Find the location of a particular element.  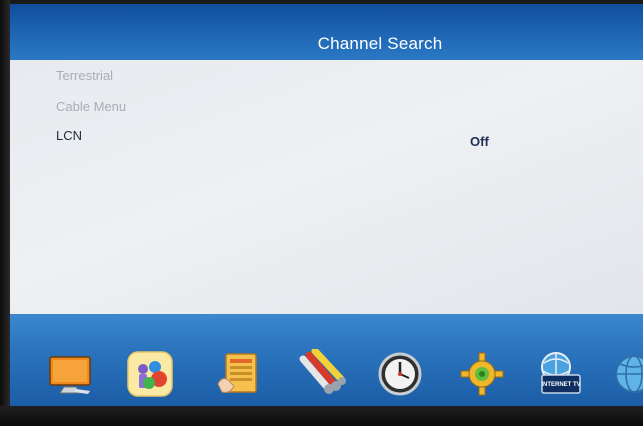

menu-item-cable-menu: Cable Menu is located at coordinates (91, 106).